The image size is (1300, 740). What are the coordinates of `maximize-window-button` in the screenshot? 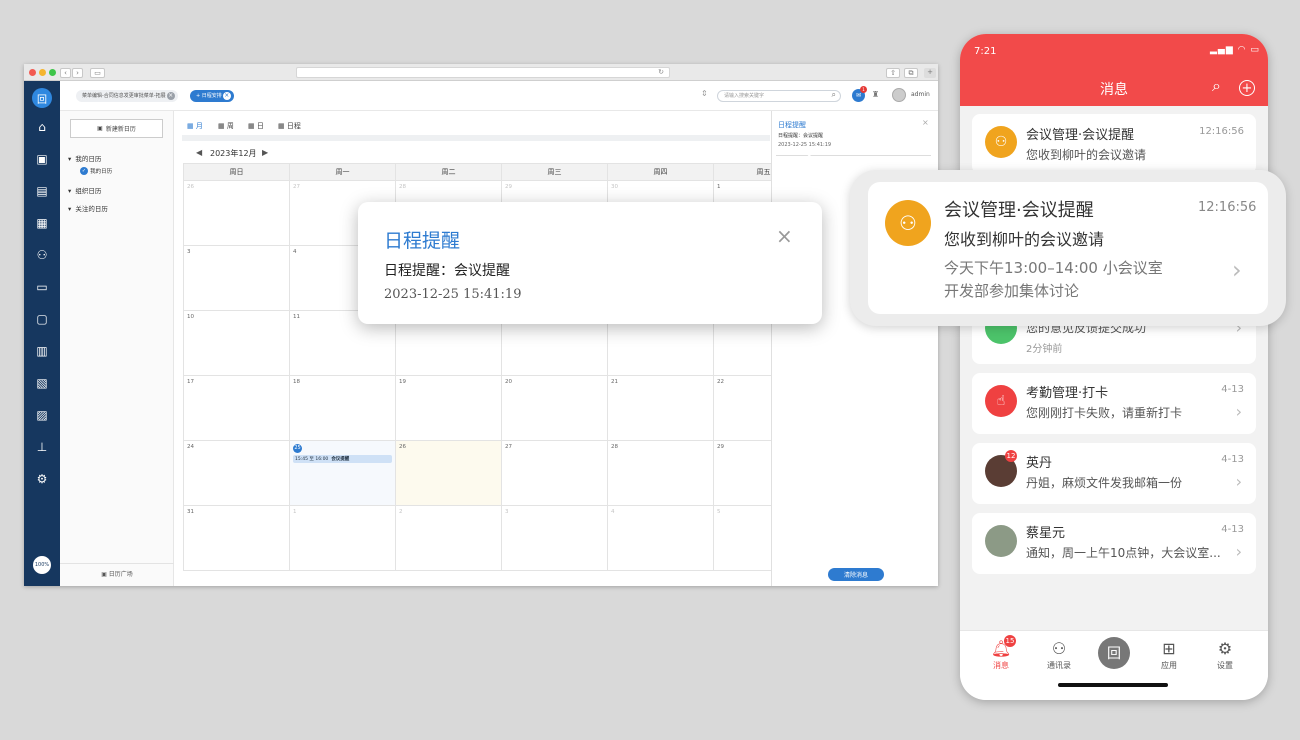 It's located at (52, 72).